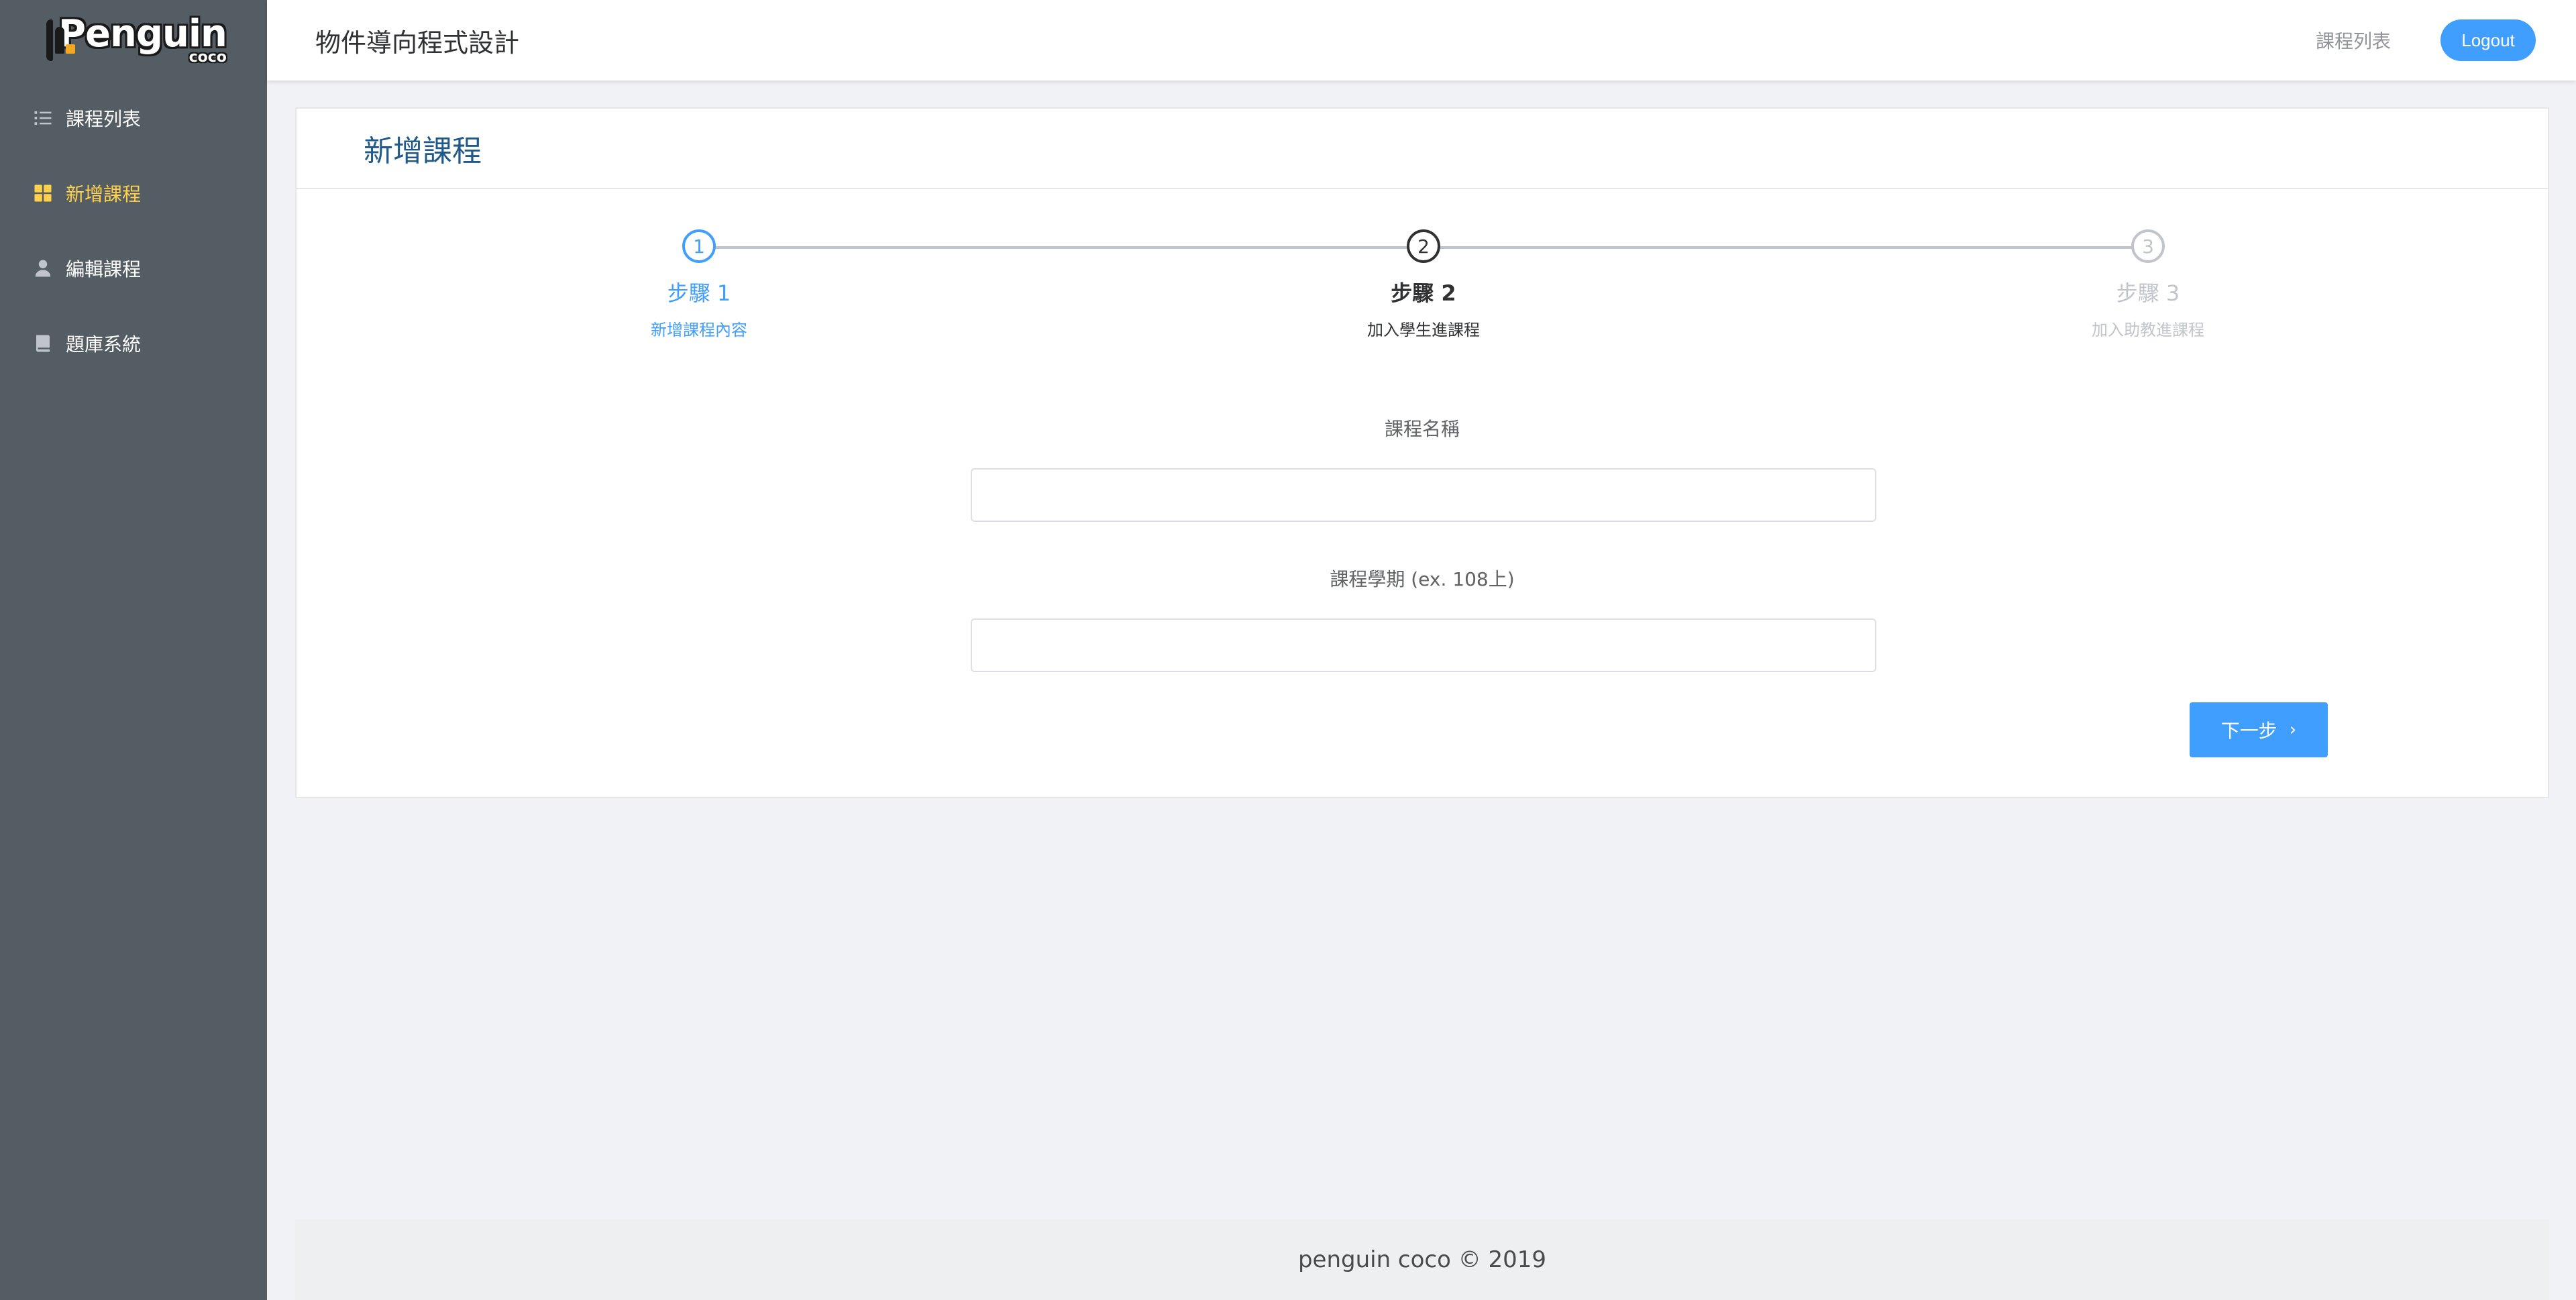 This screenshot has width=2576, height=1300. What do you see at coordinates (133, 650) in the screenshot?
I see `sidebar: Penguin coco 課程列表 新增課程 編輯課程 題庫系統` at bounding box center [133, 650].